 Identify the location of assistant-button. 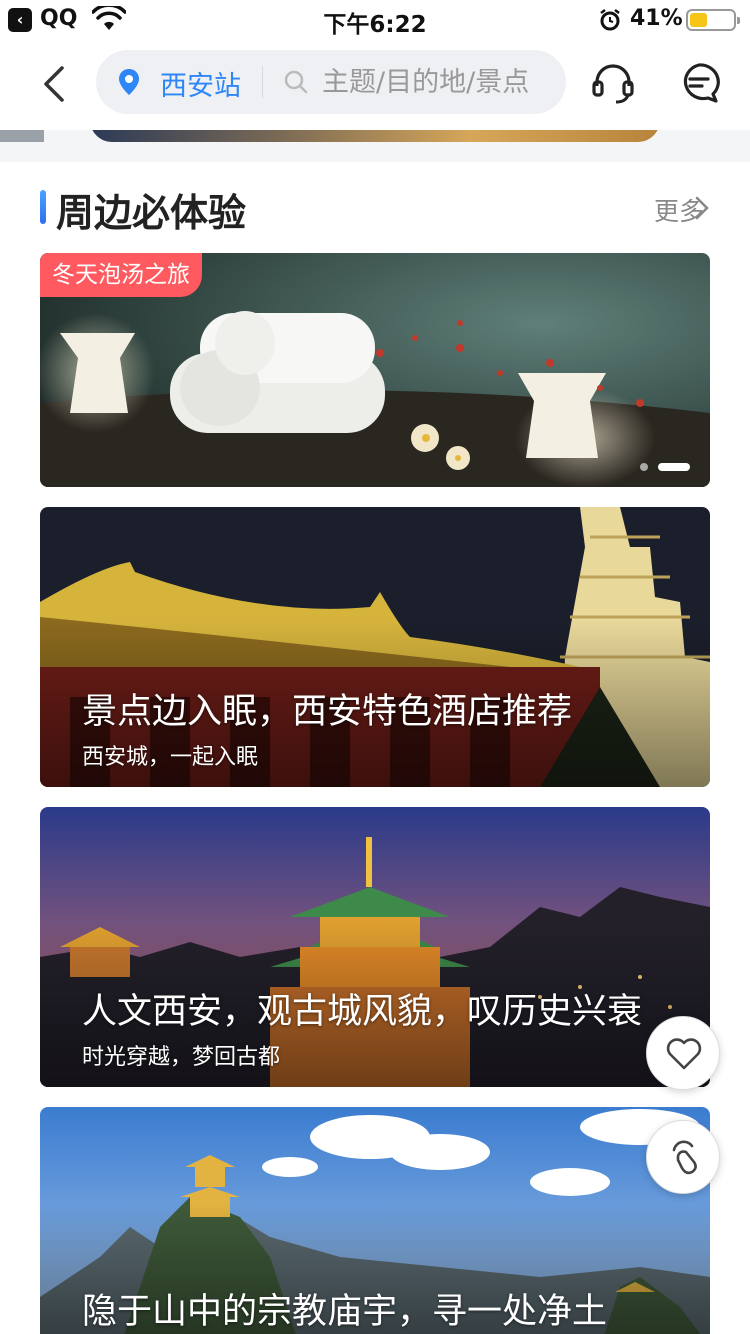
(683, 1157).